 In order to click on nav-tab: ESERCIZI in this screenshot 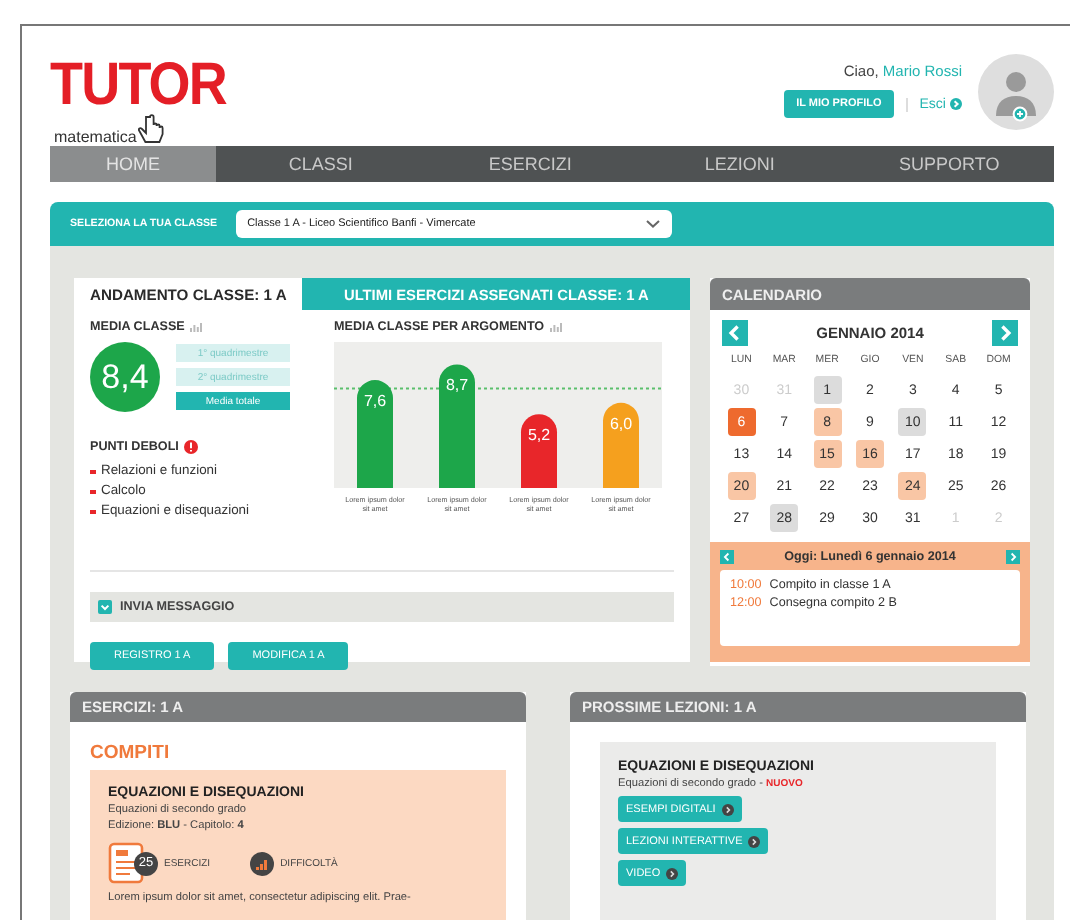, I will do `click(530, 164)`.